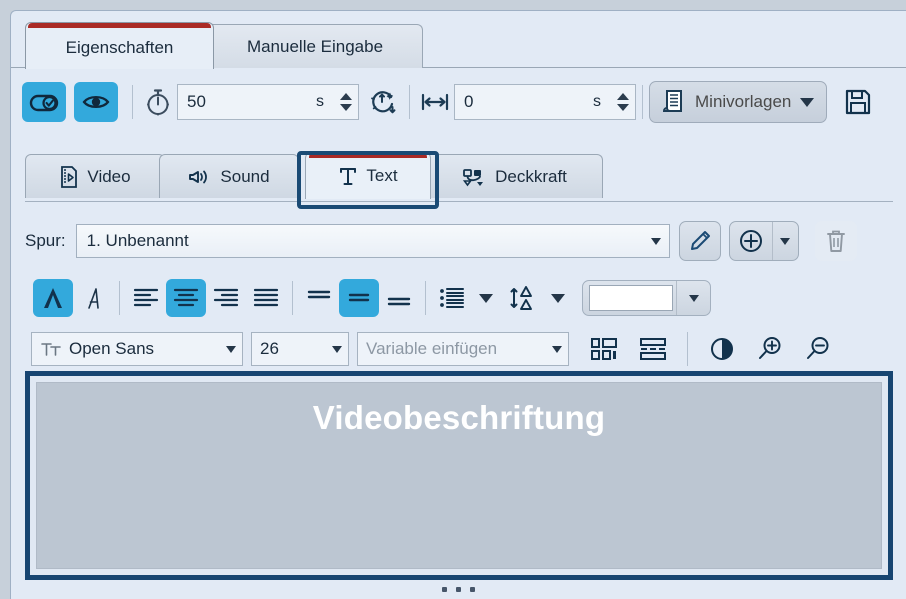  What do you see at coordinates (300, 349) in the screenshot?
I see `font-size-select: 26` at bounding box center [300, 349].